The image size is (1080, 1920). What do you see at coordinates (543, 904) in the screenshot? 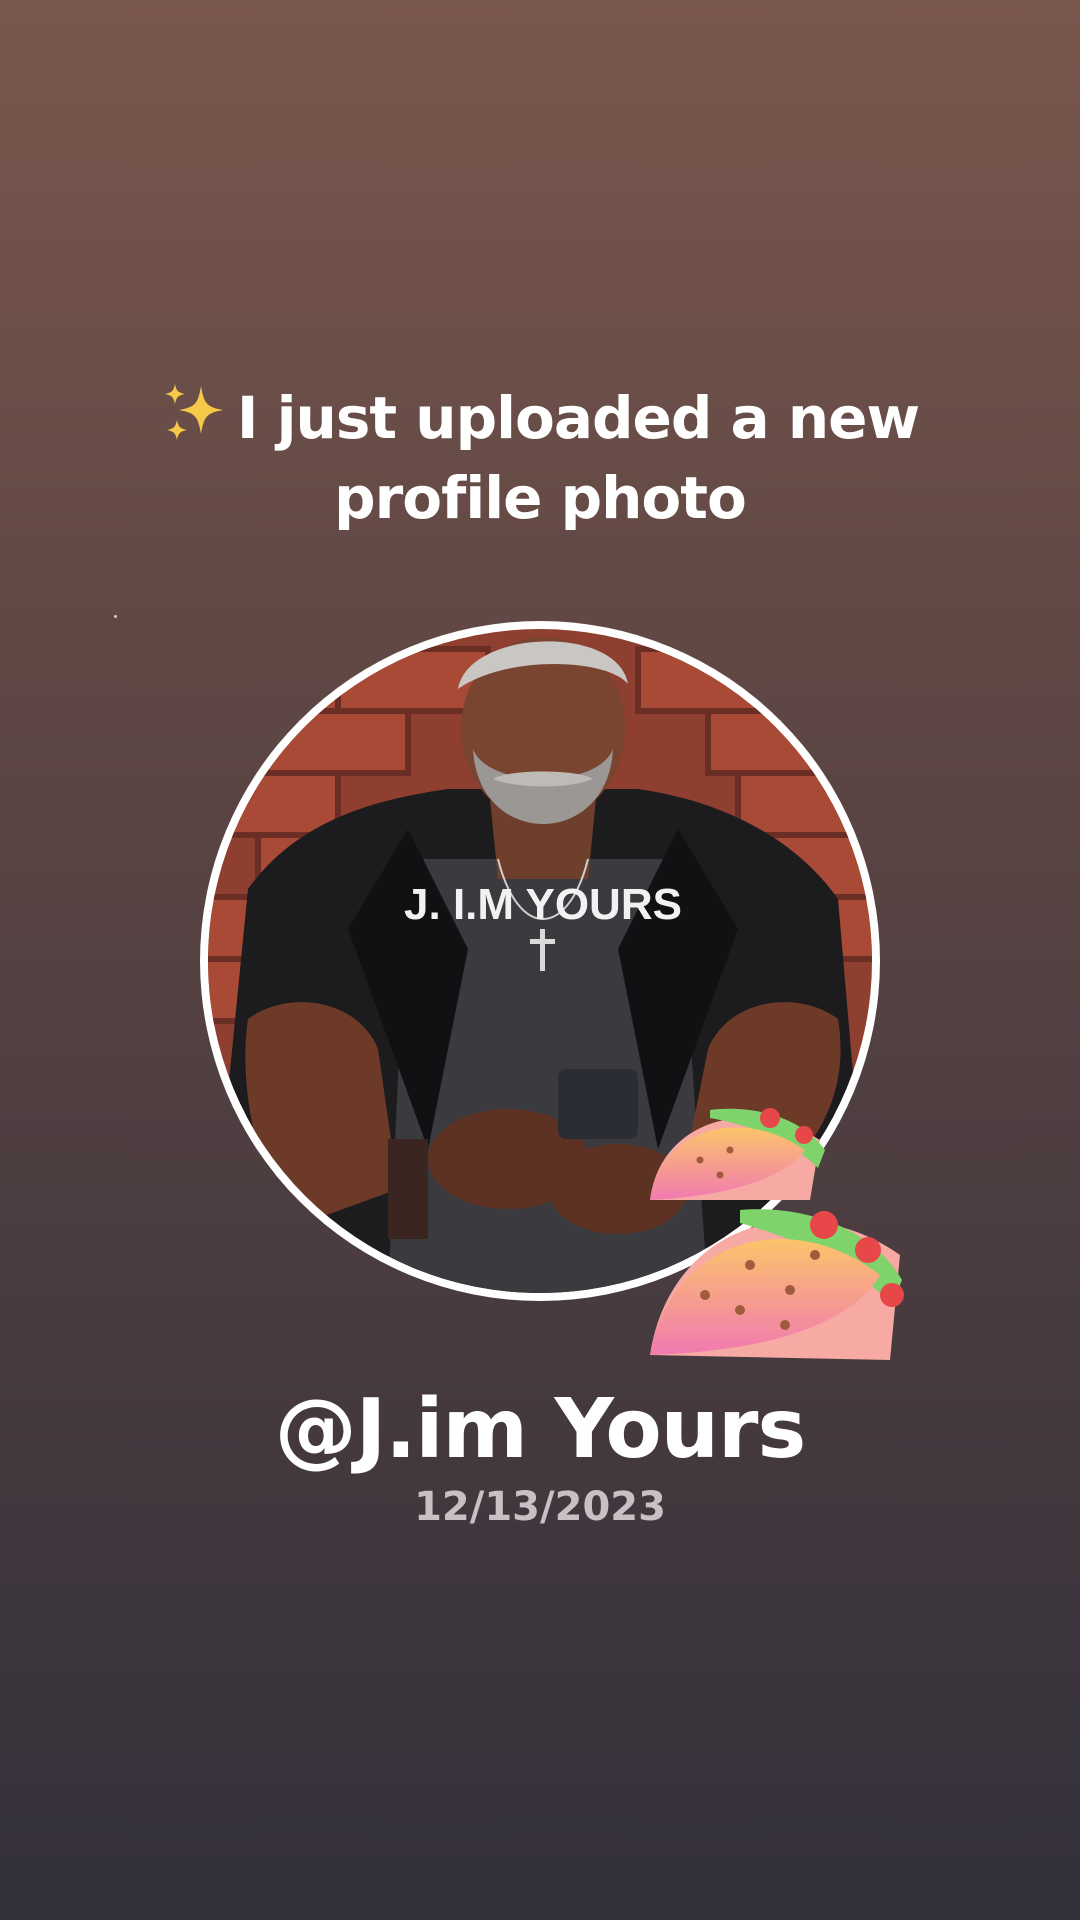
I see `shirt-text: J. I.M YOURS` at bounding box center [543, 904].